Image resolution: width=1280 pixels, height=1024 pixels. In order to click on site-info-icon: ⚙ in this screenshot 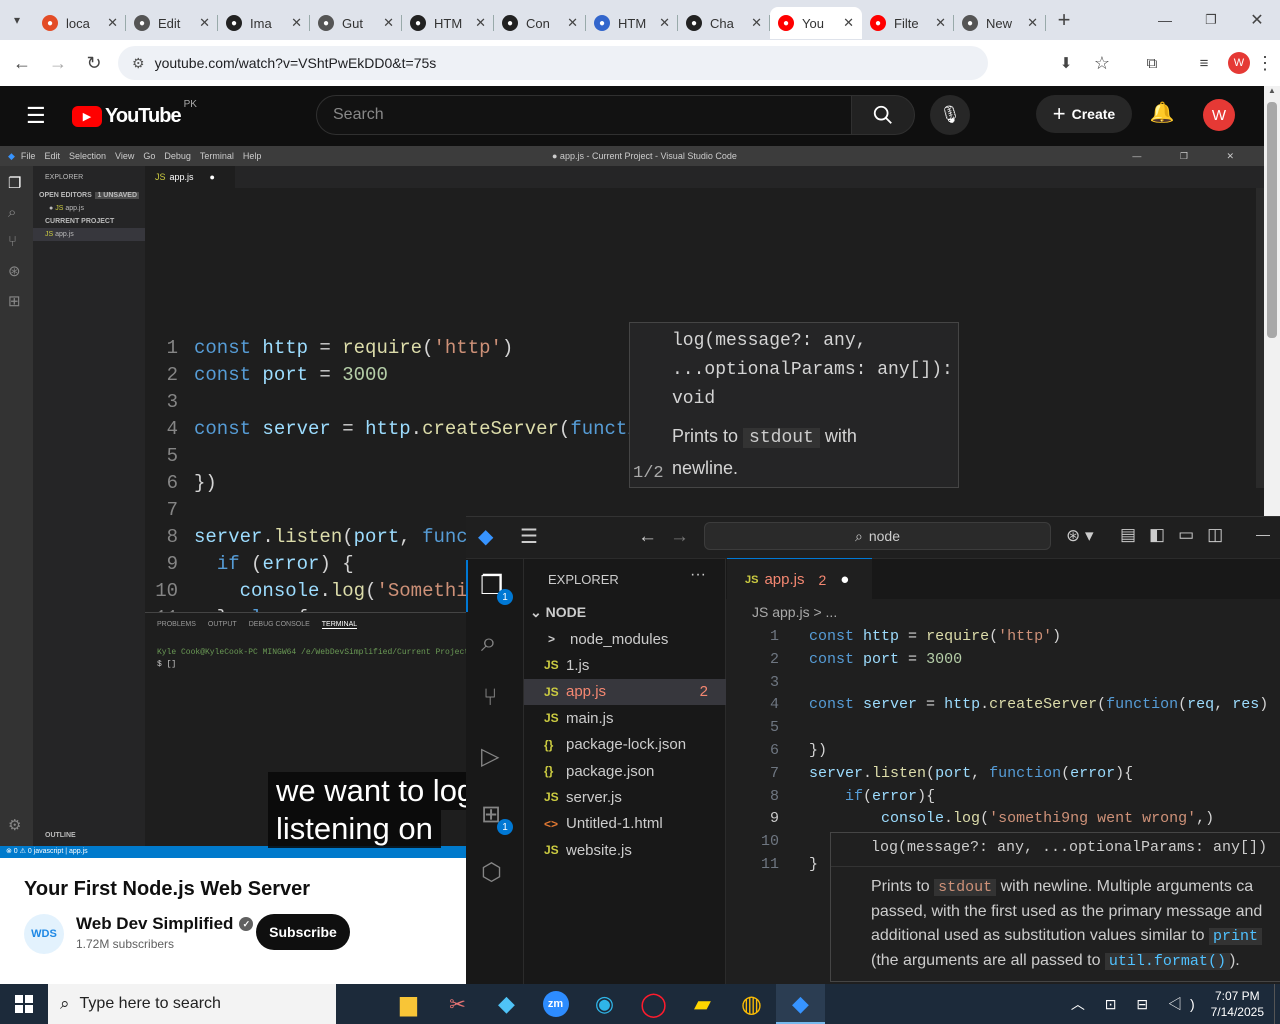, I will do `click(138, 63)`.